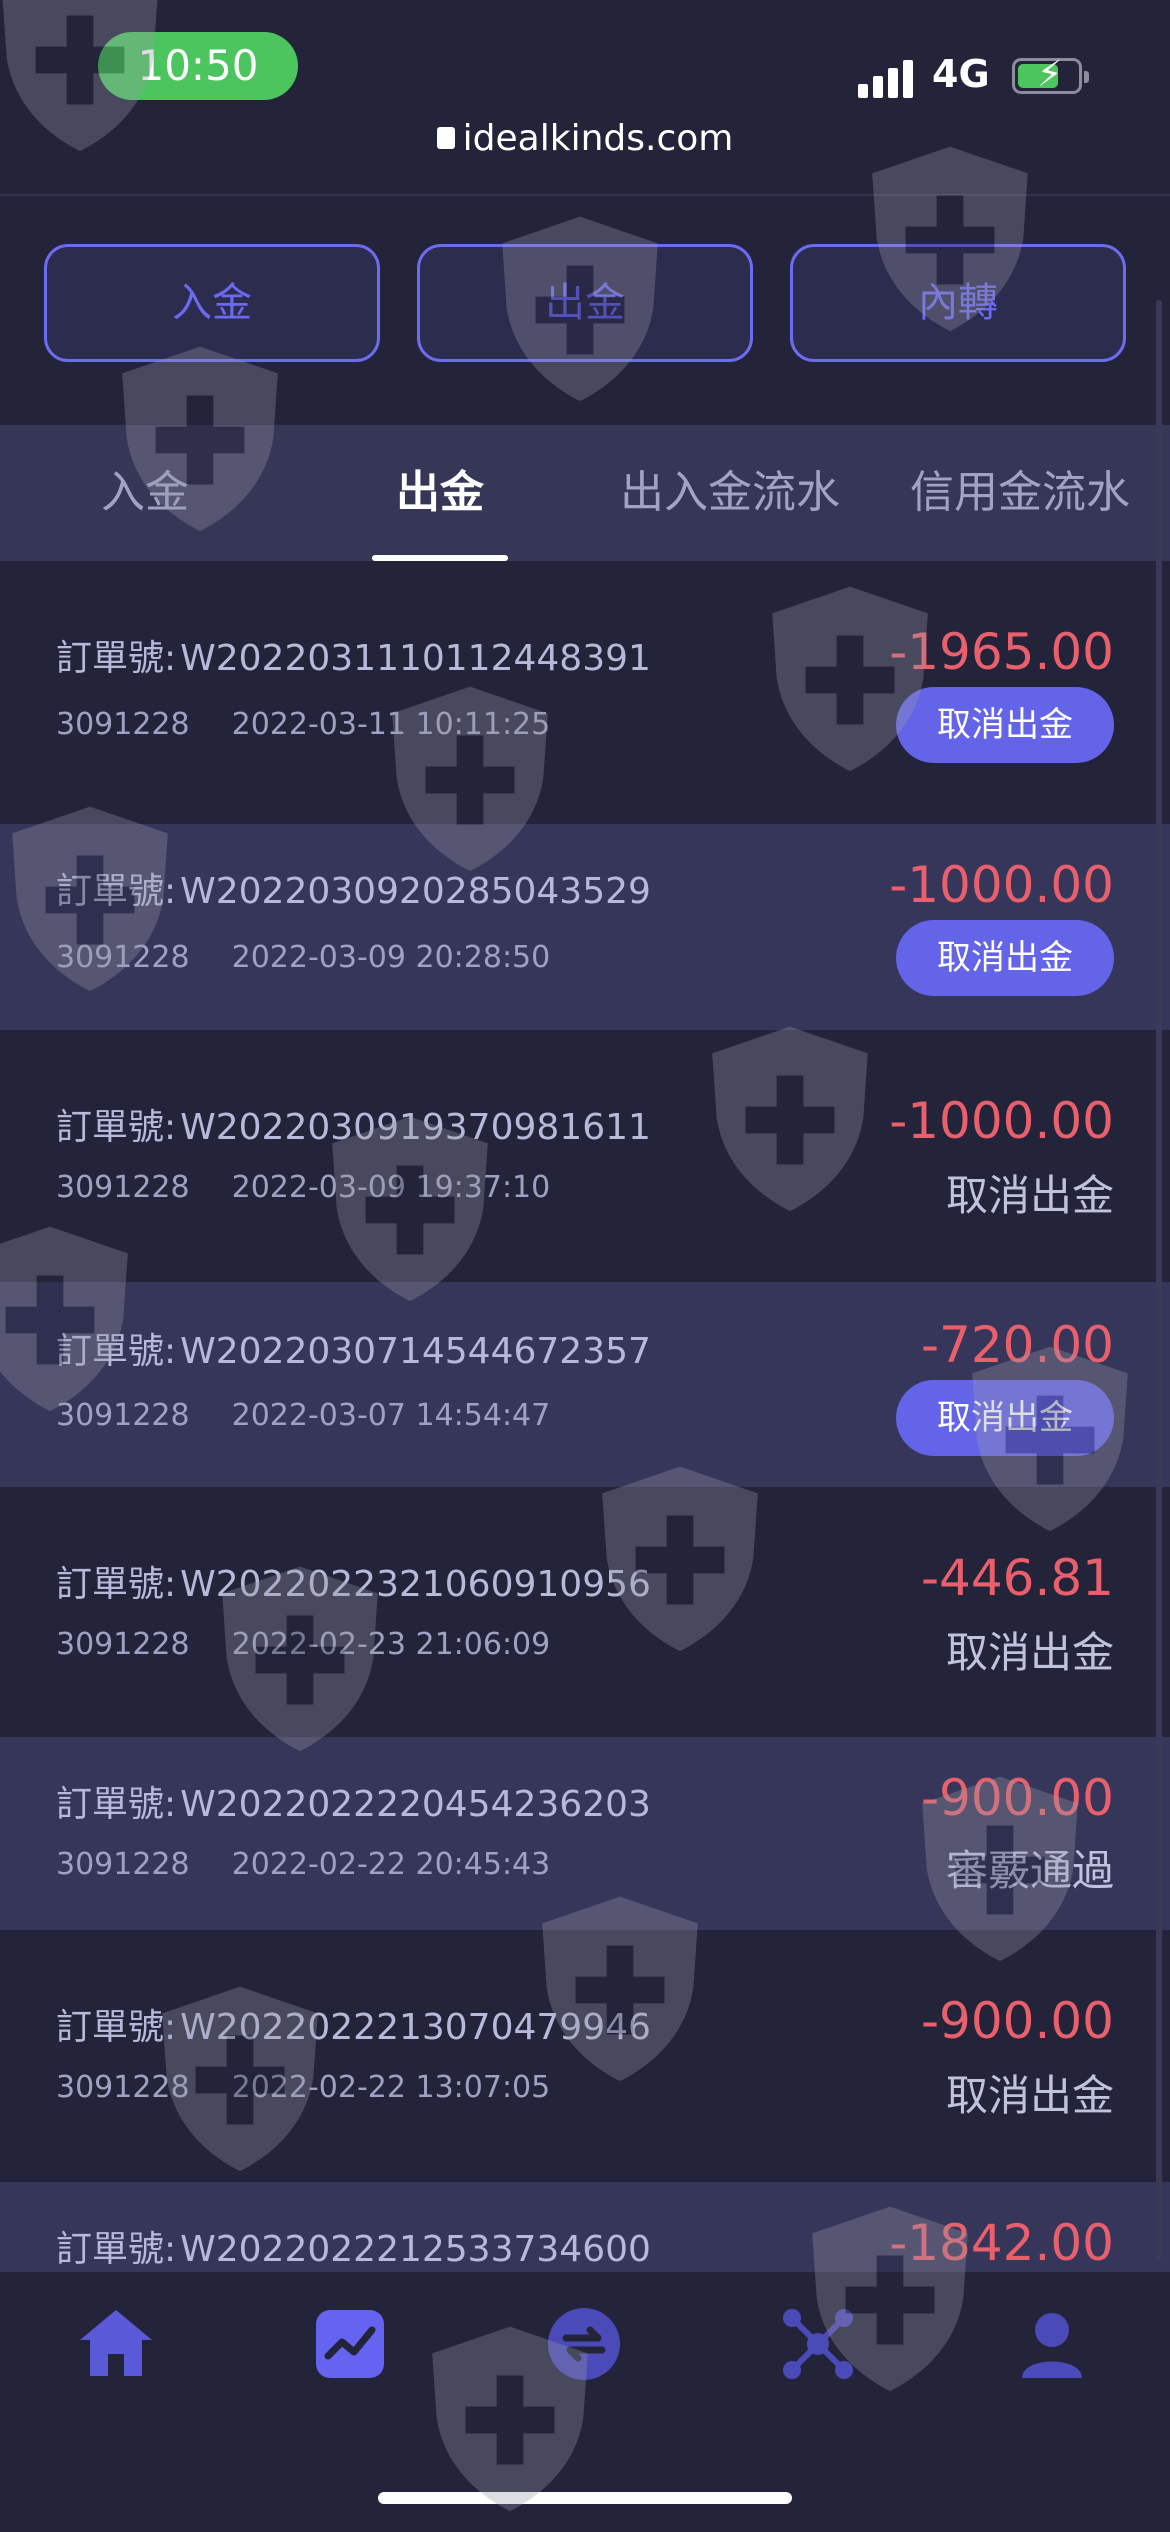 Image resolution: width=1170 pixels, height=2532 pixels. I want to click on record-meta: 3091228 2022-03-11 10:11:25, so click(303, 724).